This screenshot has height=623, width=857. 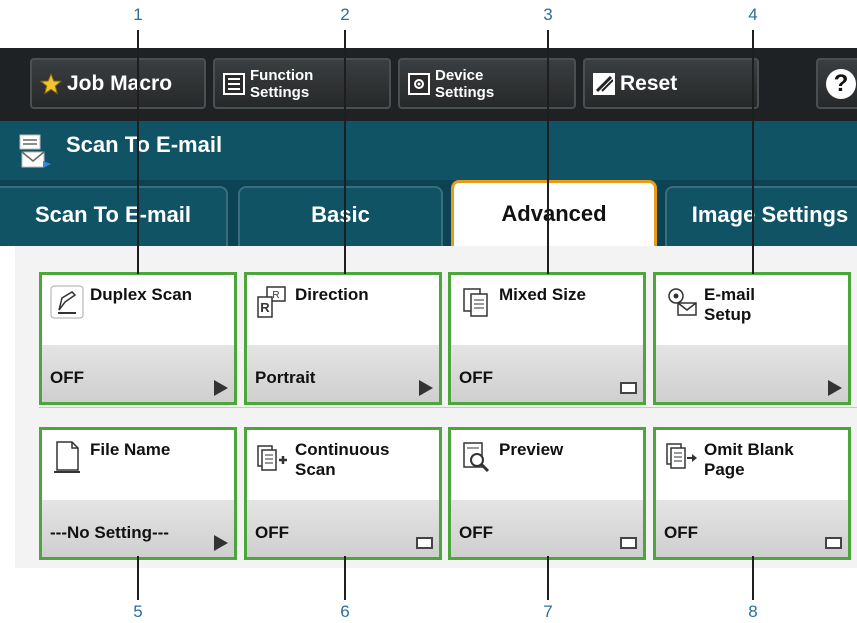 What do you see at coordinates (114, 216) in the screenshot?
I see `tab-scan-to-email: Scan To E-mail` at bounding box center [114, 216].